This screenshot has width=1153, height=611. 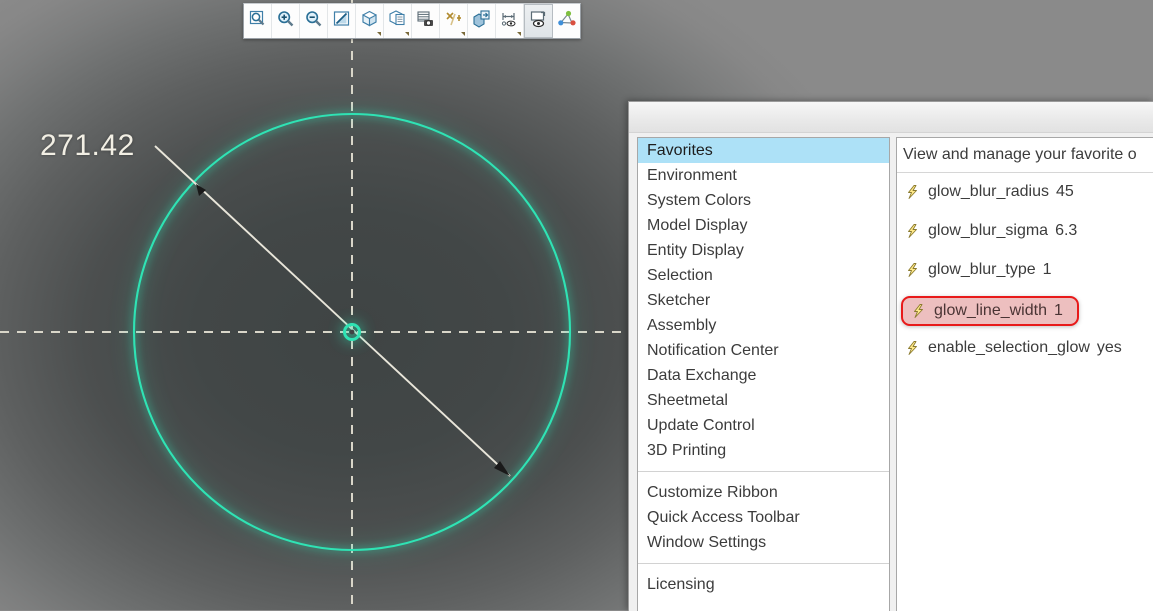 What do you see at coordinates (1020, 154) in the screenshot?
I see `content-pane-title: View and manage your favorite o` at bounding box center [1020, 154].